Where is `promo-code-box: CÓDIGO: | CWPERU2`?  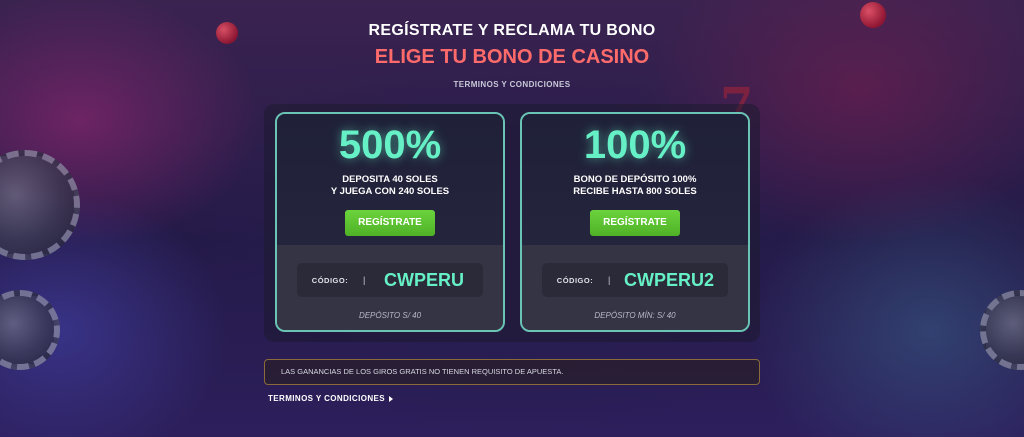
promo-code-box: CÓDIGO: | CWPERU2 is located at coordinates (635, 280).